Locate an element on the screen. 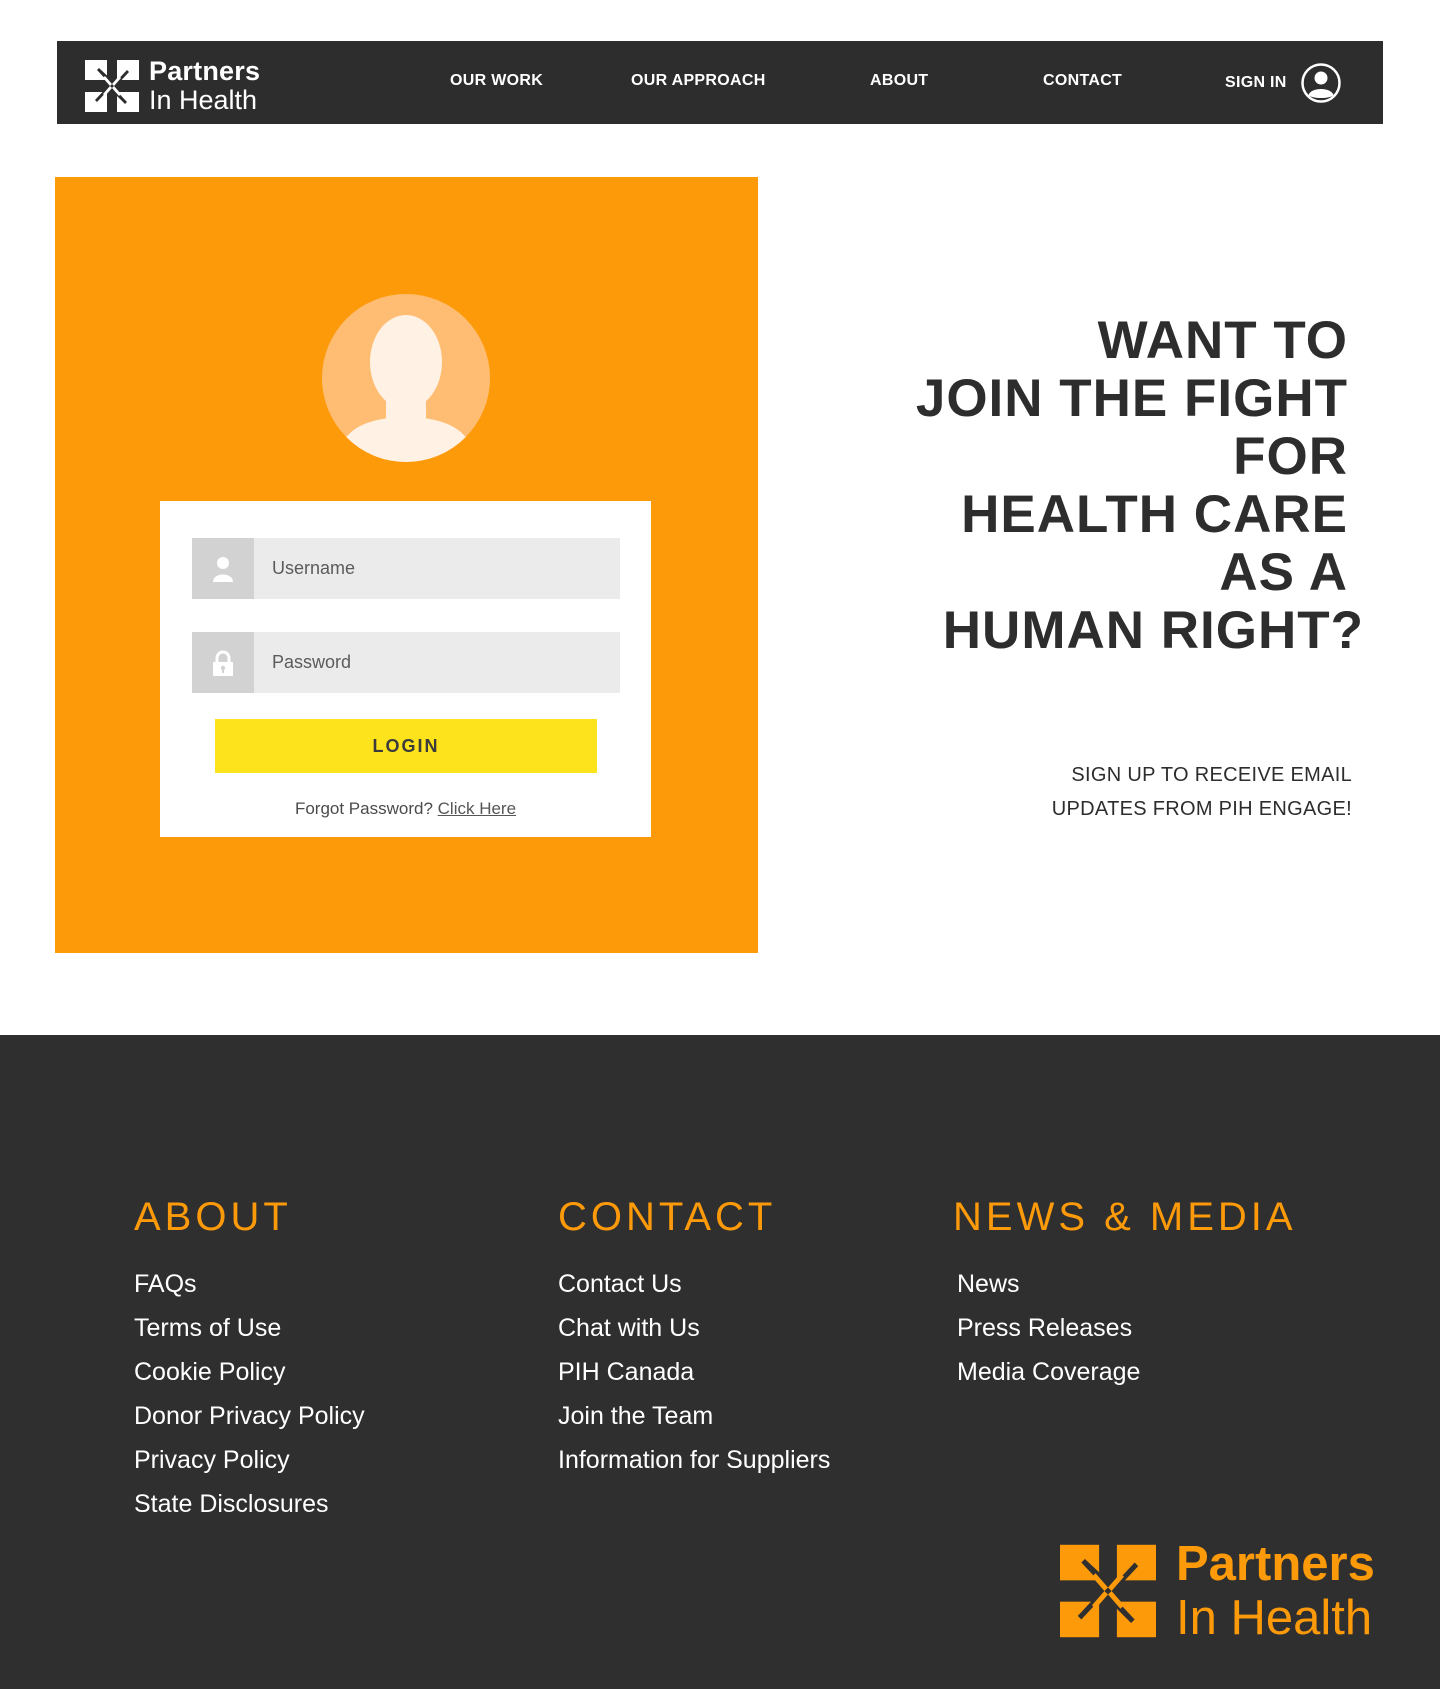 The width and height of the screenshot is (1440, 1689). footer-link: Information for Suppliers is located at coordinates (694, 1460).